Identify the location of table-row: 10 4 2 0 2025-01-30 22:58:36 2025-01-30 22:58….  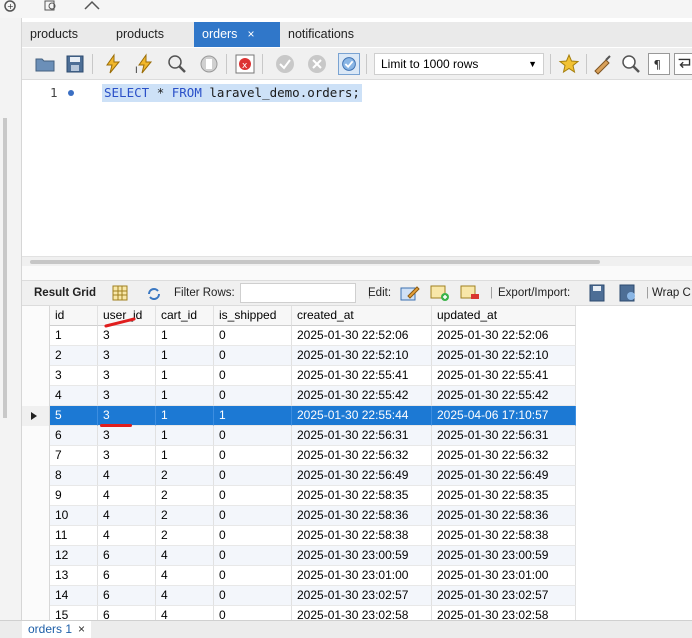
(299, 516).